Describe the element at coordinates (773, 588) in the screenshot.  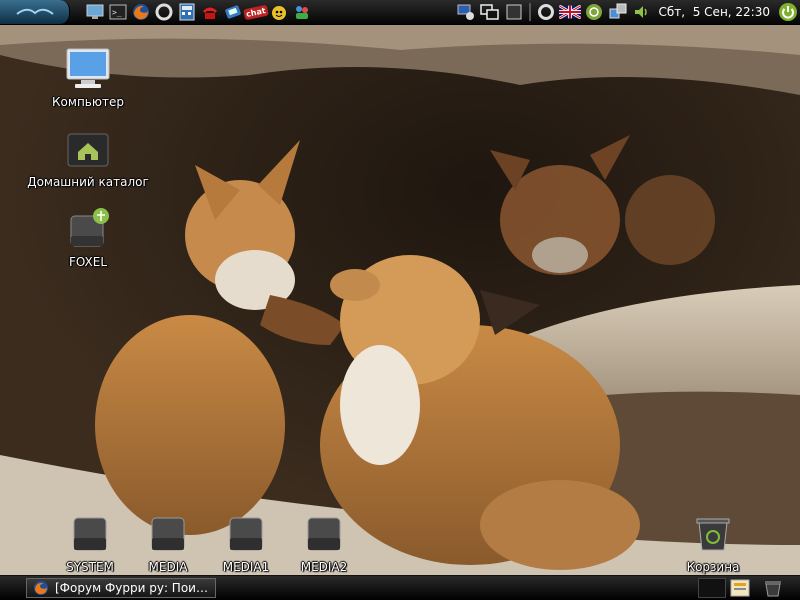
I see `trash-applet-icon` at that location.